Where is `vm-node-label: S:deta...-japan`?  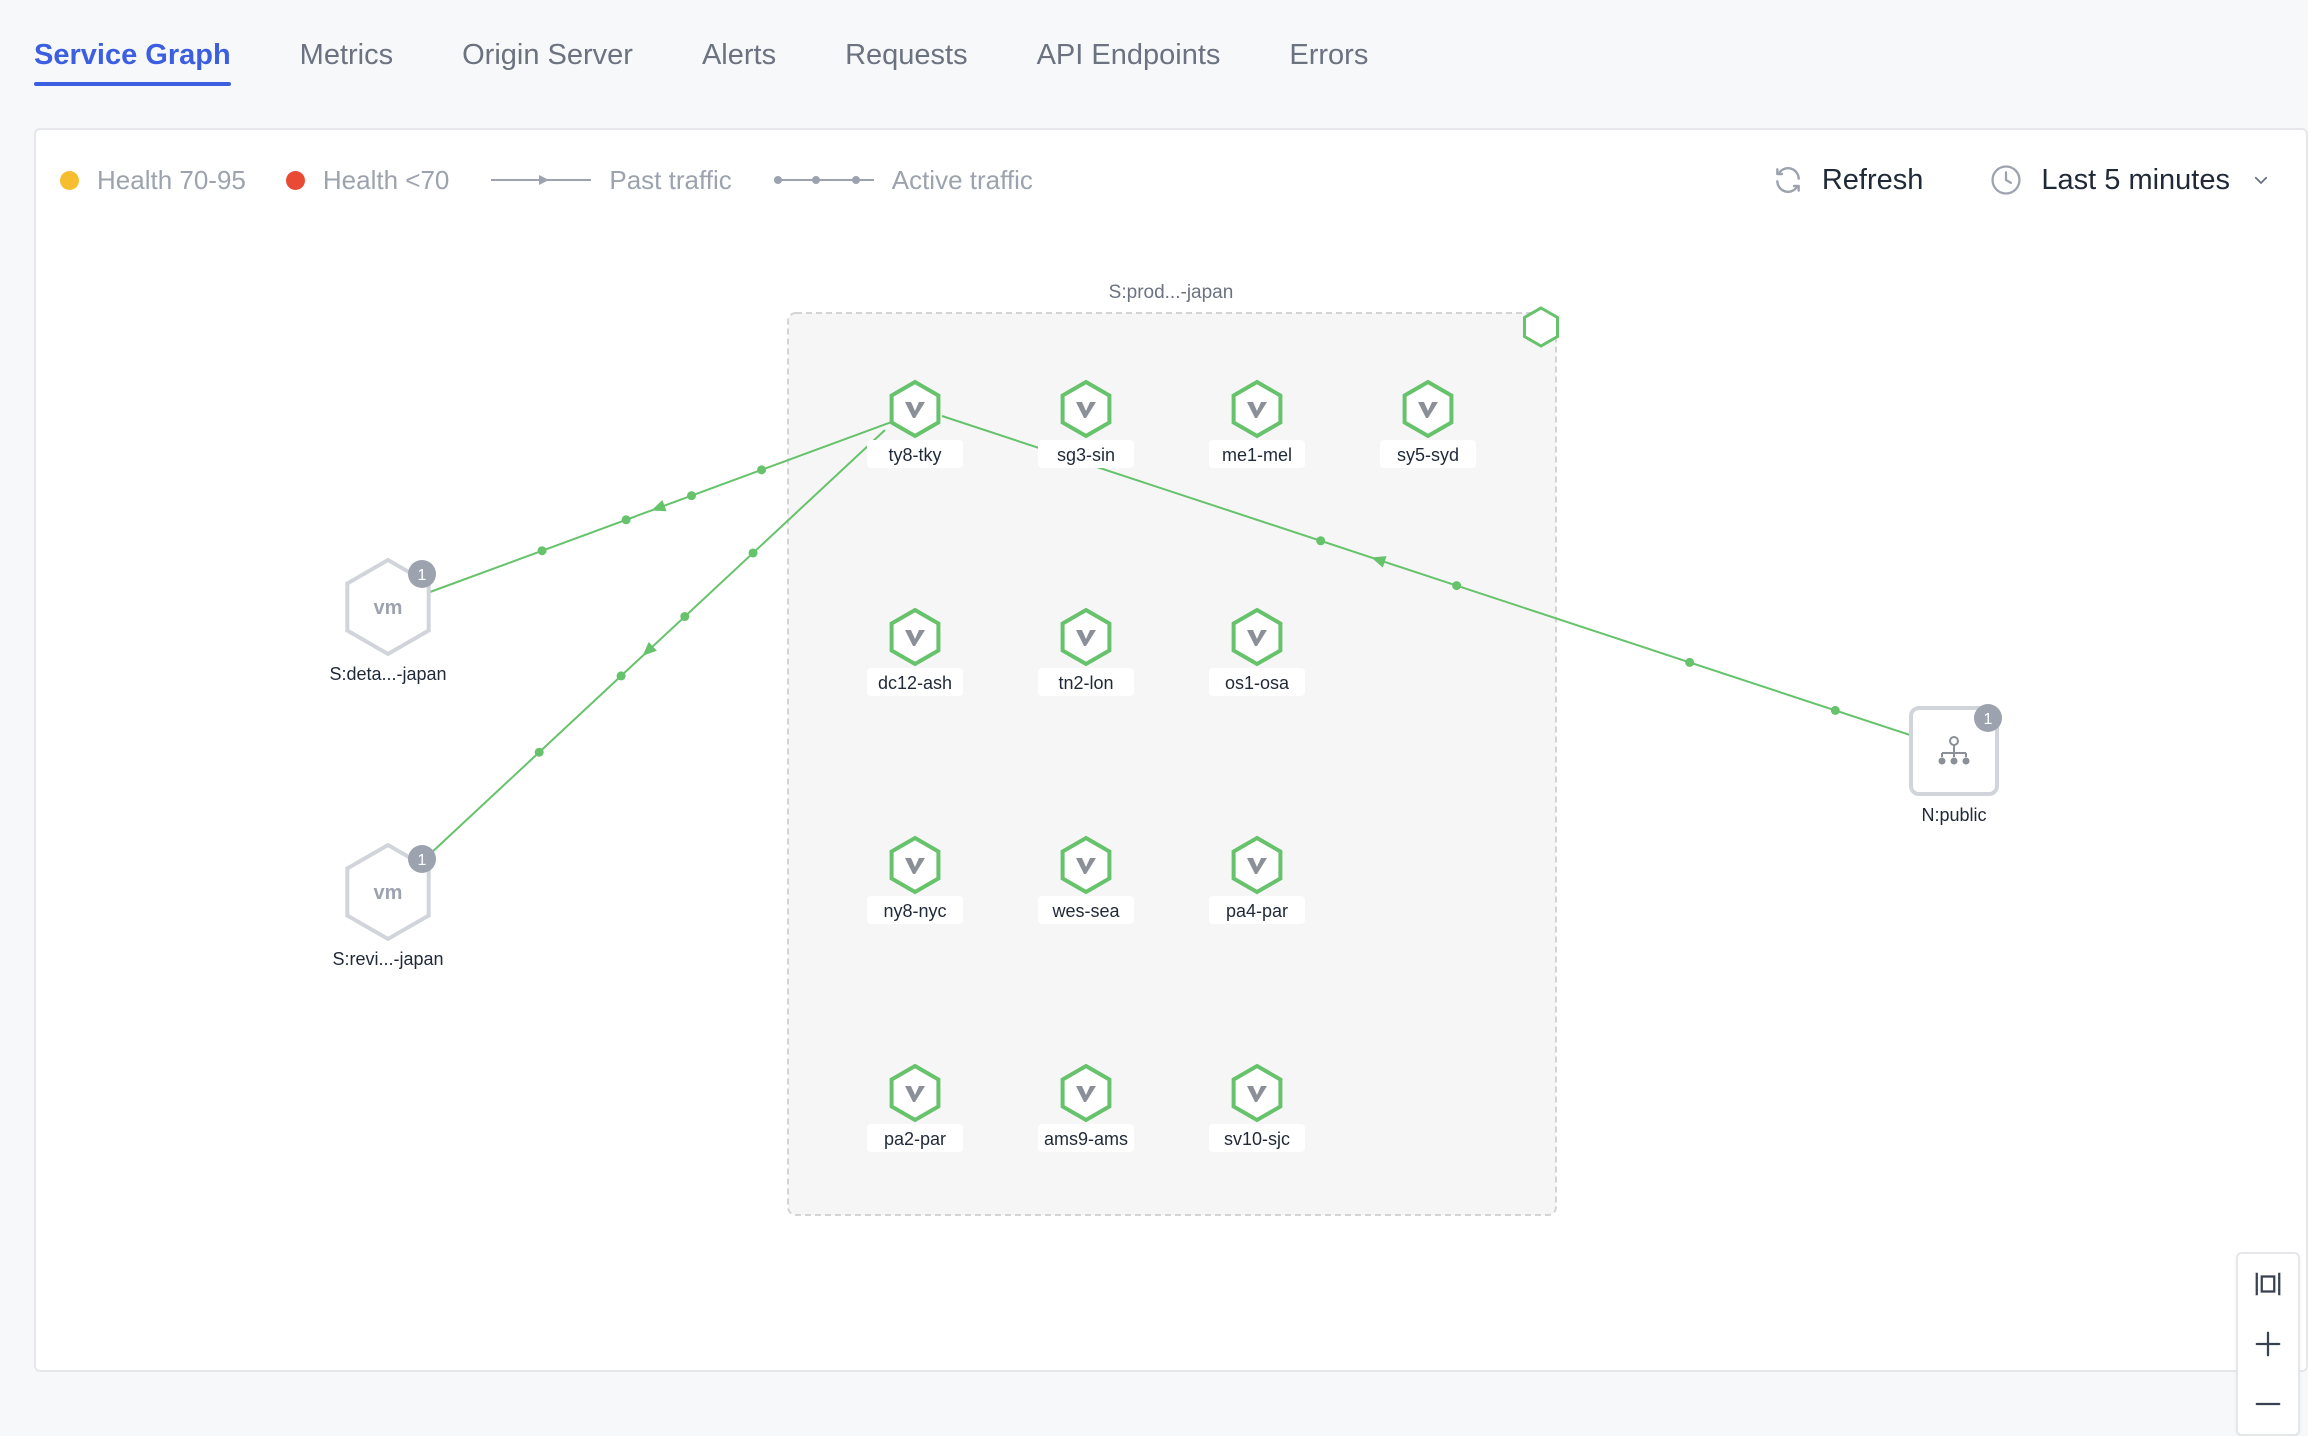
vm-node-label: S:deta...-japan is located at coordinates (387, 674).